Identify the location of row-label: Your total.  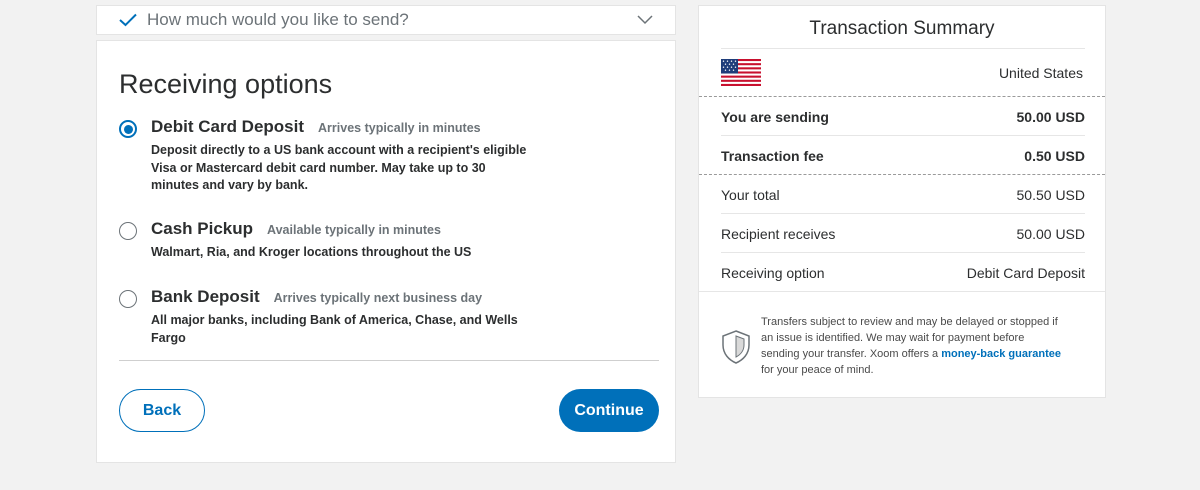
(750, 195).